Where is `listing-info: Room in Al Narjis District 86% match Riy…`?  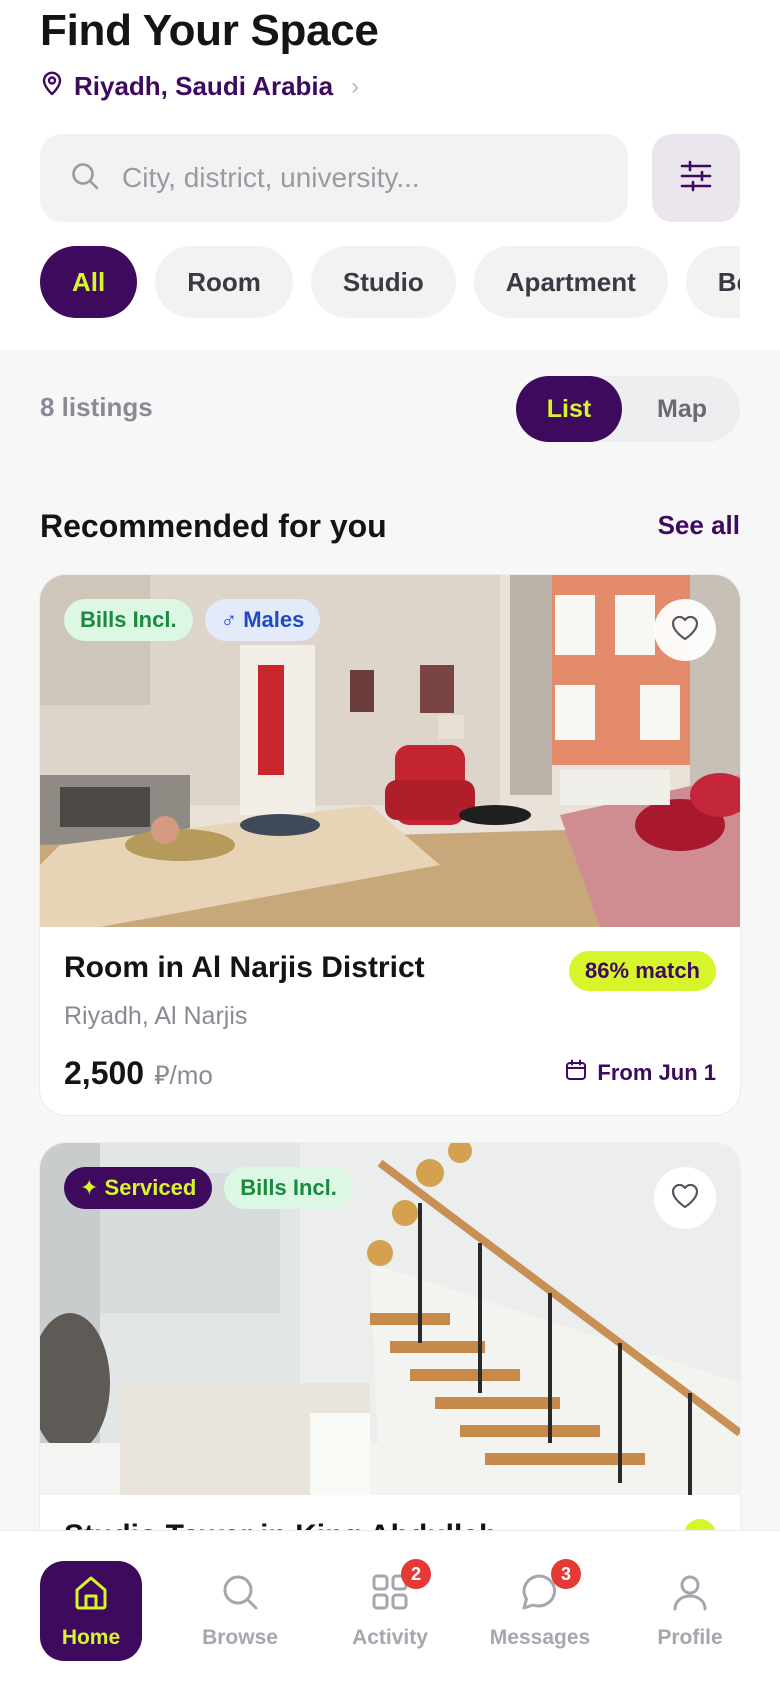
listing-info: Room in Al Narjis District 86% match Riy… is located at coordinates (390, 1021).